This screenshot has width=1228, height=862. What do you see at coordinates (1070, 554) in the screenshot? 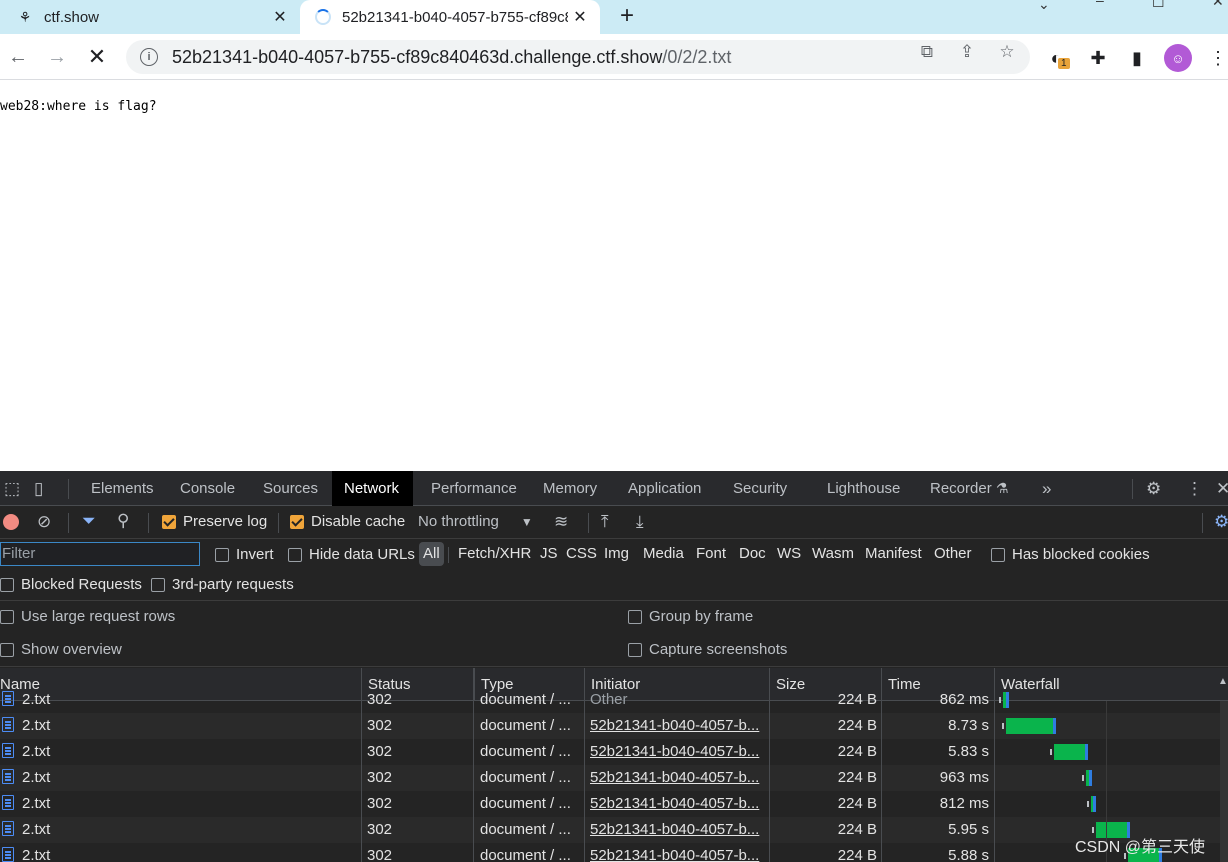
I see `has-blocked-cookies-checkbox: Has blocked cookies` at bounding box center [1070, 554].